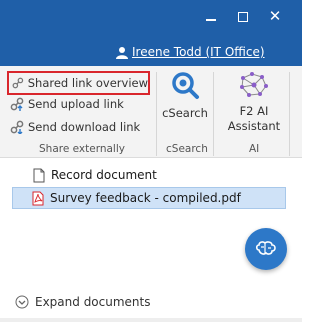  Describe the element at coordinates (39, 175) in the screenshot. I see `document-icon` at that location.